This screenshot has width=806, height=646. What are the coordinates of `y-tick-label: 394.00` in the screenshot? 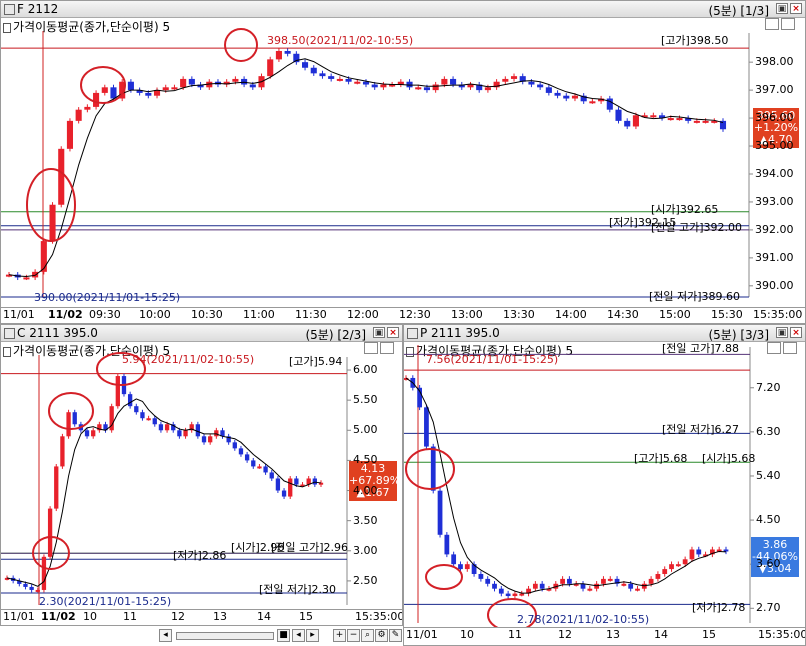 It's located at (774, 173).